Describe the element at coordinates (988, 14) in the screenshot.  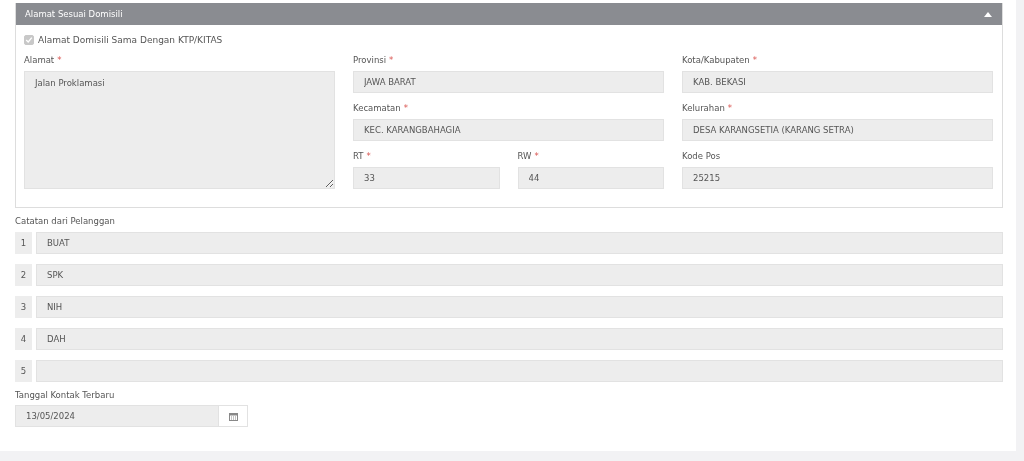
I see `caret-icon` at that location.